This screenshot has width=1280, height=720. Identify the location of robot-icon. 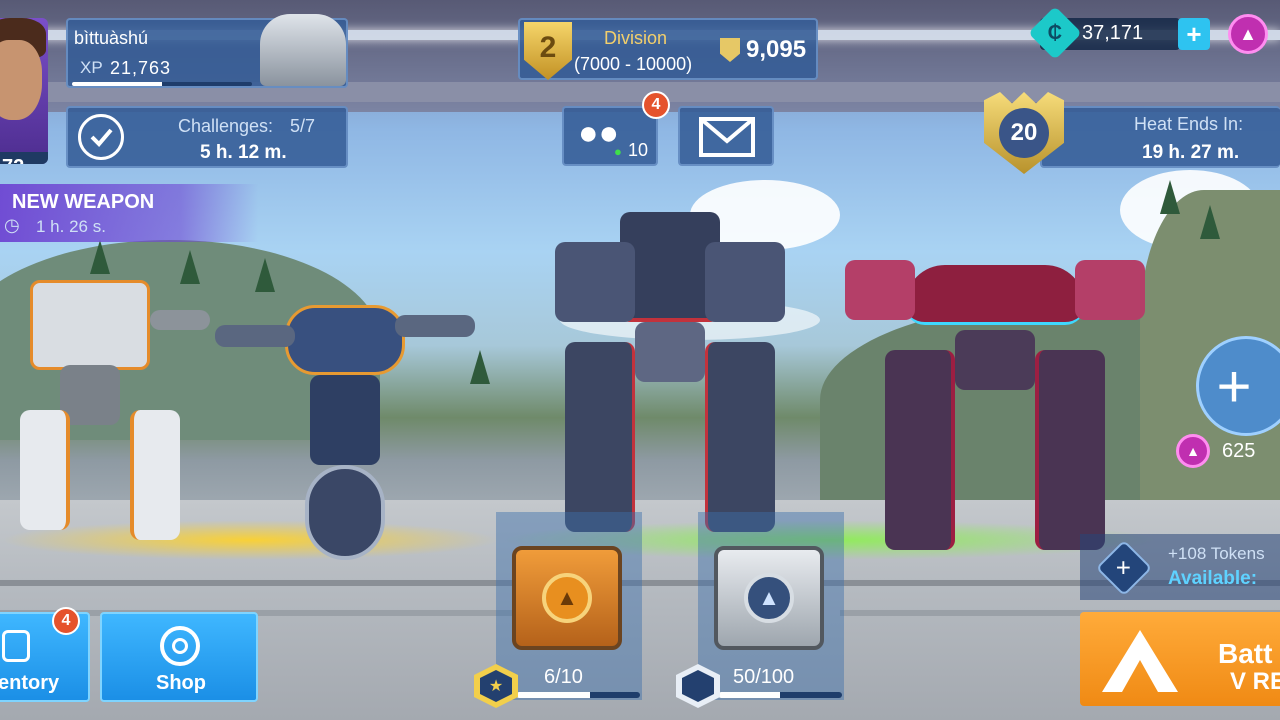
(16, 646).